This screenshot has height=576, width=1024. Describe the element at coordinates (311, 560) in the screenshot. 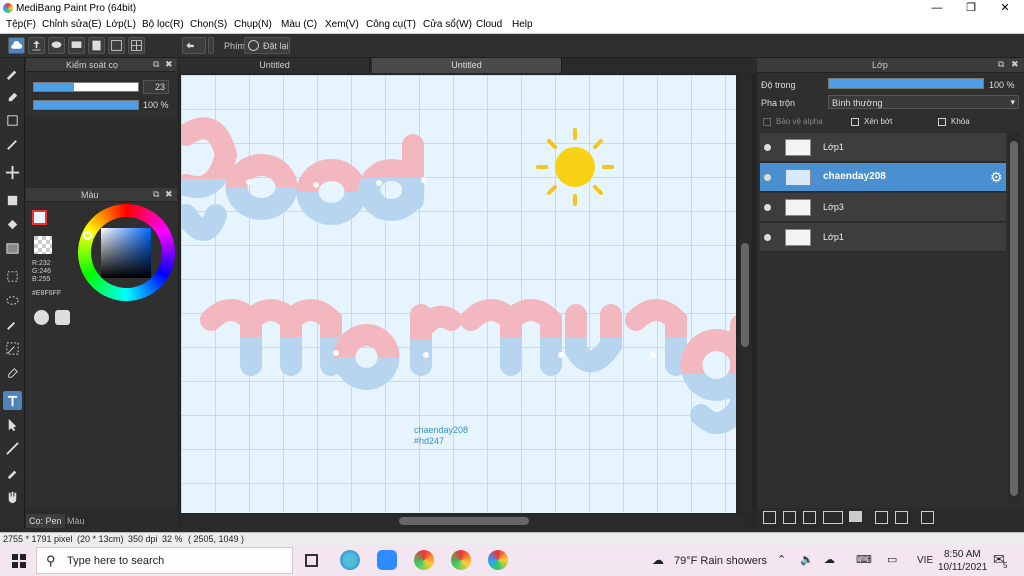

I see `task-view-icon` at that location.